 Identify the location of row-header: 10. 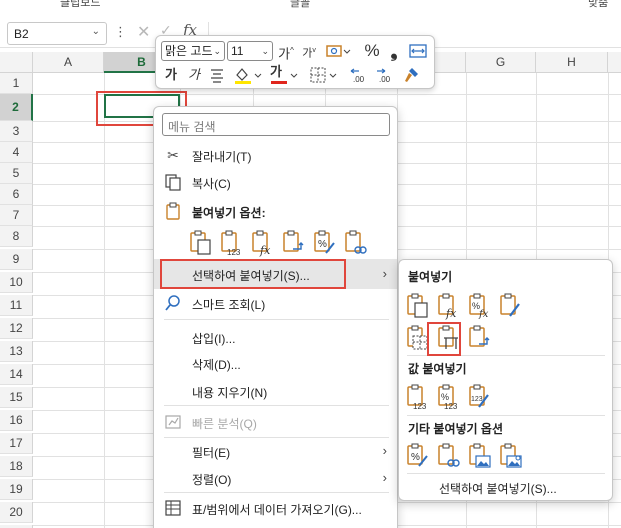
(16, 282).